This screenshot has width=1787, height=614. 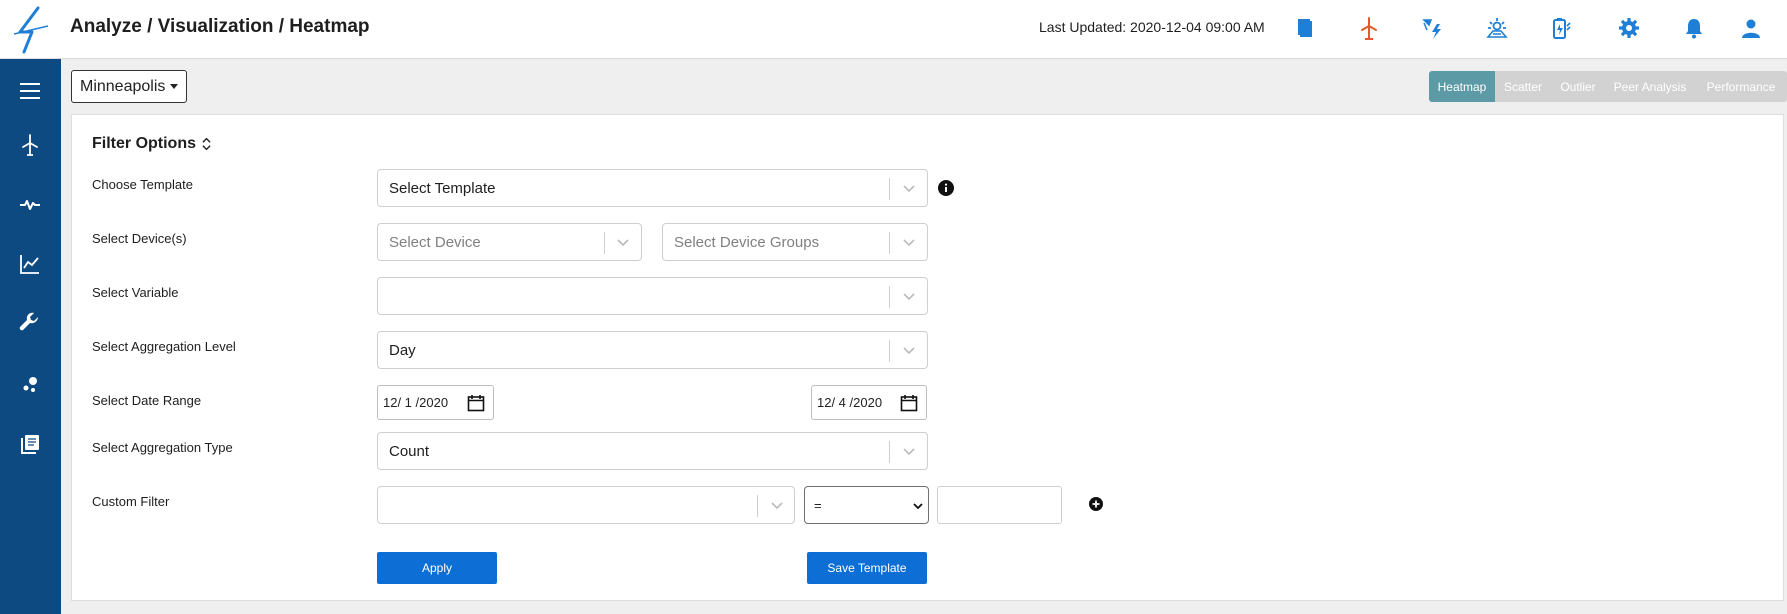 What do you see at coordinates (1629, 28) in the screenshot?
I see `settings-icon` at bounding box center [1629, 28].